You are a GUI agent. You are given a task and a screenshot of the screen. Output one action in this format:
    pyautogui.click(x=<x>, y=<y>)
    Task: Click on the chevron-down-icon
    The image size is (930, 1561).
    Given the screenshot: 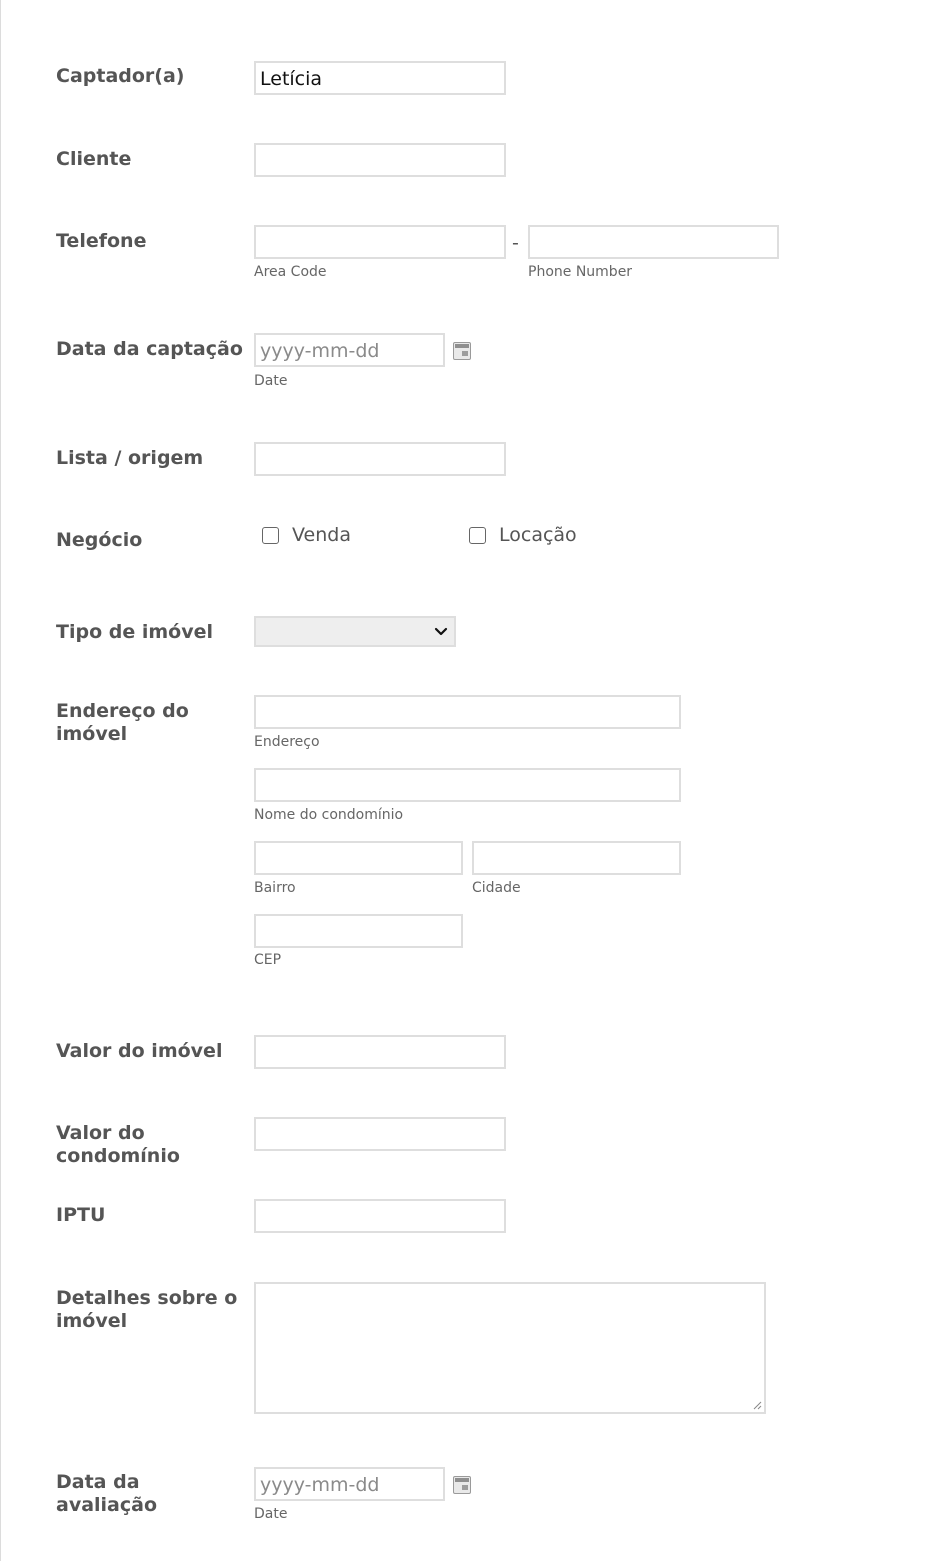 What is the action you would take?
    pyautogui.click(x=441, y=631)
    